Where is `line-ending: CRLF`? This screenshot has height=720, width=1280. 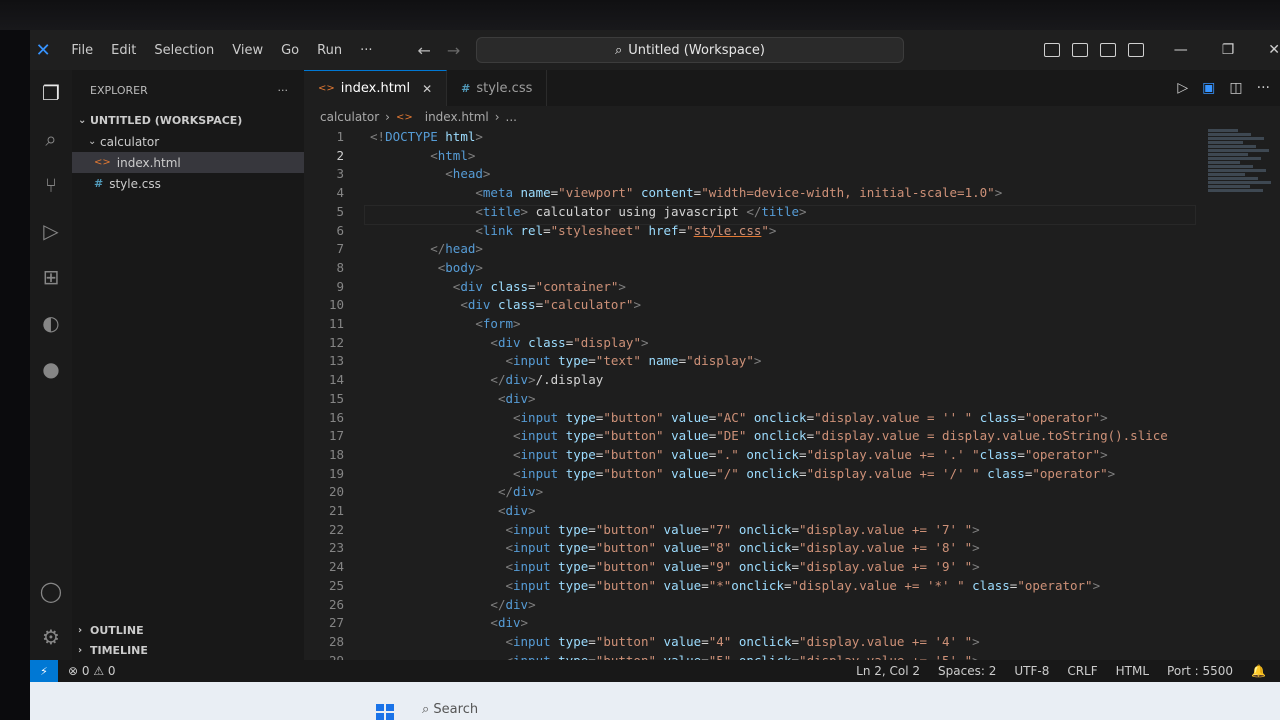 line-ending: CRLF is located at coordinates (1082, 671).